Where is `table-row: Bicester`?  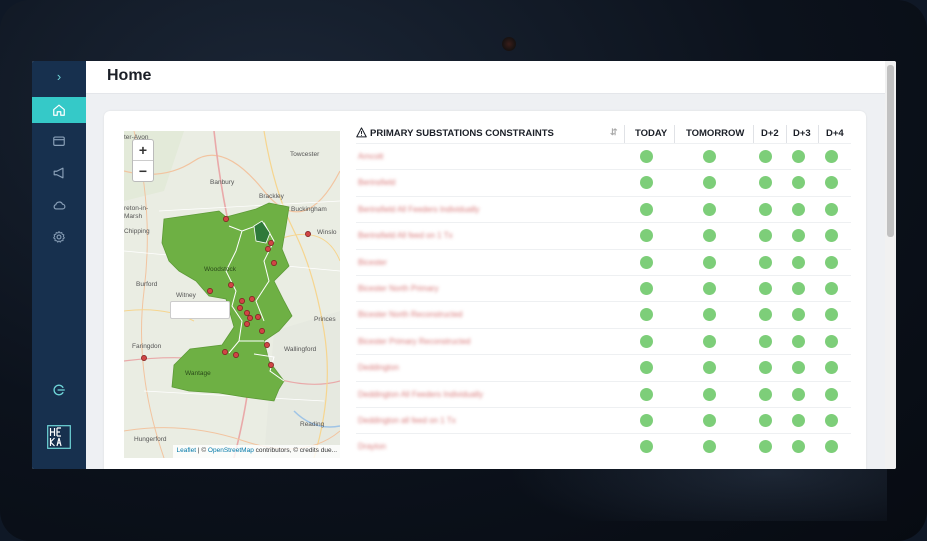 table-row: Bicester is located at coordinates (603, 262).